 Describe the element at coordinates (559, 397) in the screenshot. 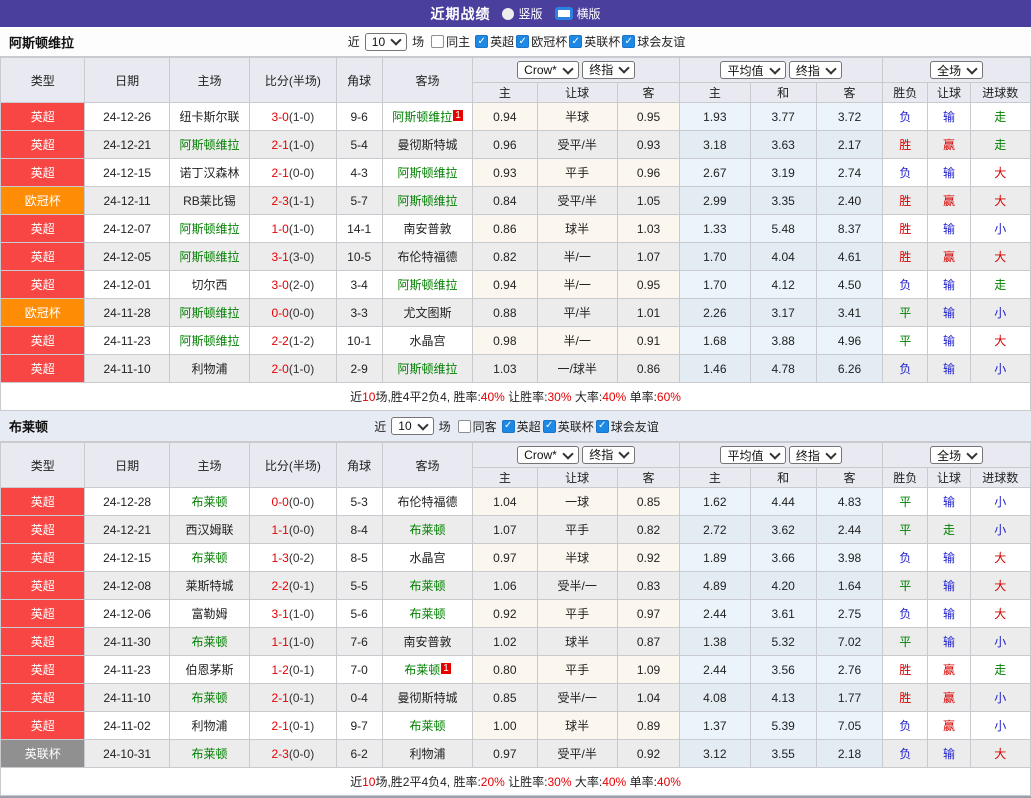

I see `summary-segment: 30%` at that location.